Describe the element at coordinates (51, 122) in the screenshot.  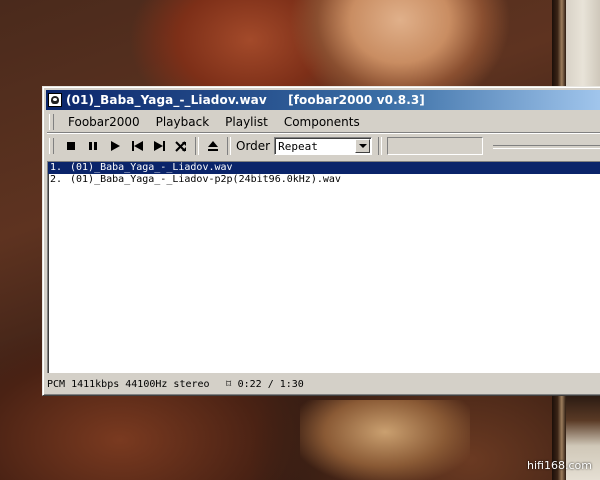
I see `menu-grip` at that location.